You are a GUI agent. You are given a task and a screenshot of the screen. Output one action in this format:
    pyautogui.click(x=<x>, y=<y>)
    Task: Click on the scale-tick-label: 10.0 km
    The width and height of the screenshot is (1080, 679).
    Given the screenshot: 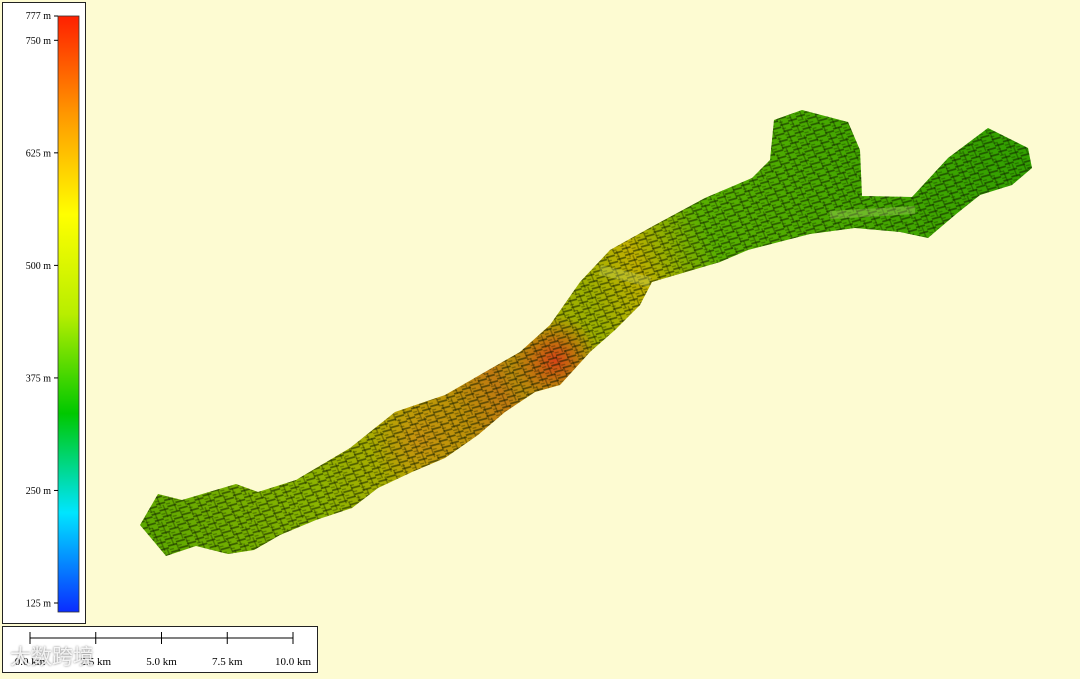 What is the action you would take?
    pyautogui.click(x=293, y=662)
    